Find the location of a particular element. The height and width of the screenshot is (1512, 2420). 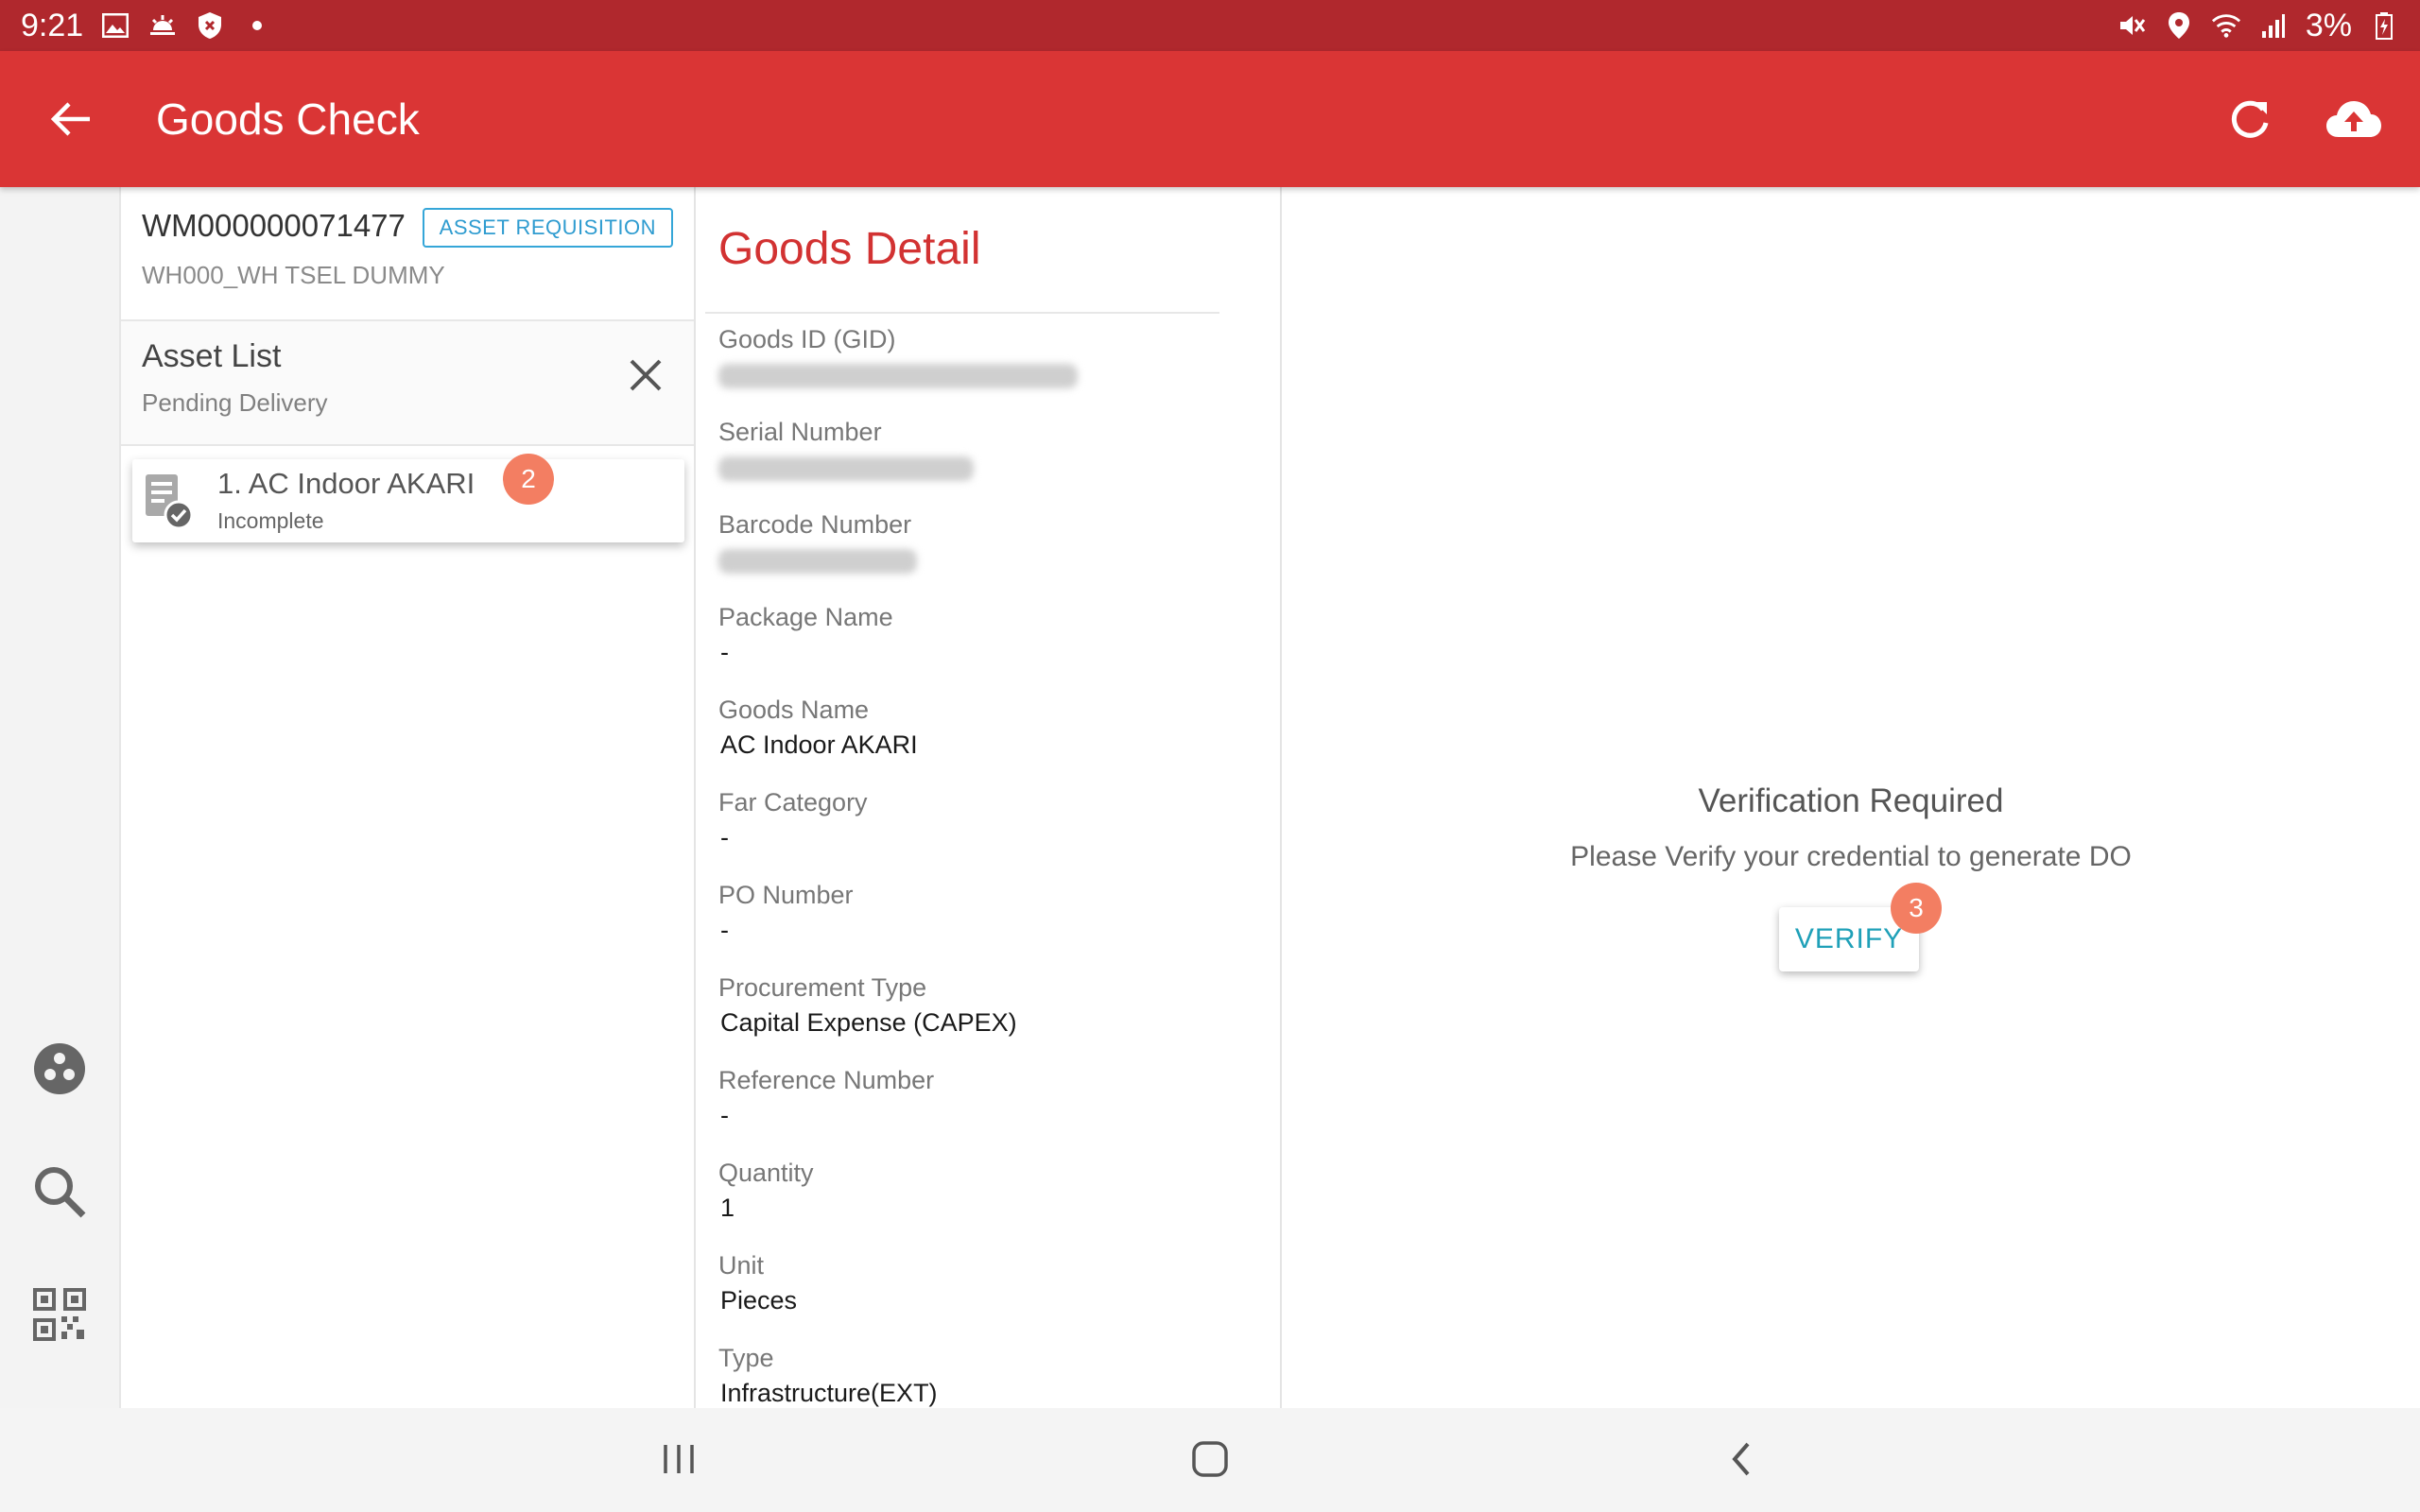

close-icon is located at coordinates (646, 375).